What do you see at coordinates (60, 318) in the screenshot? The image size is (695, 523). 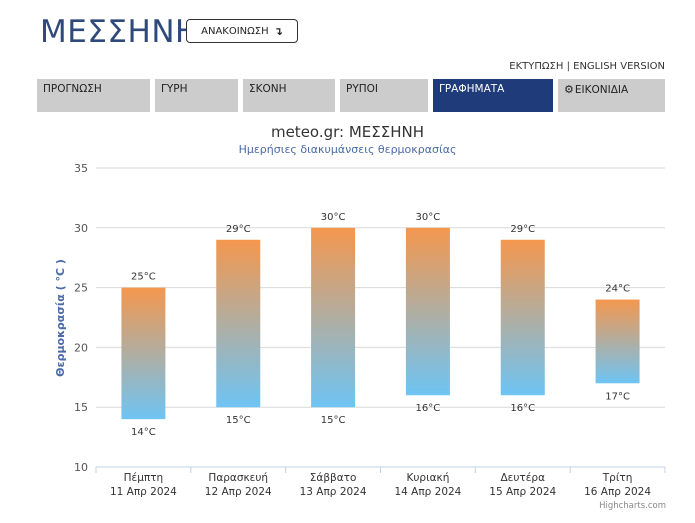 I see `y-axis-label: Θερμοκρασία ( °C )` at bounding box center [60, 318].